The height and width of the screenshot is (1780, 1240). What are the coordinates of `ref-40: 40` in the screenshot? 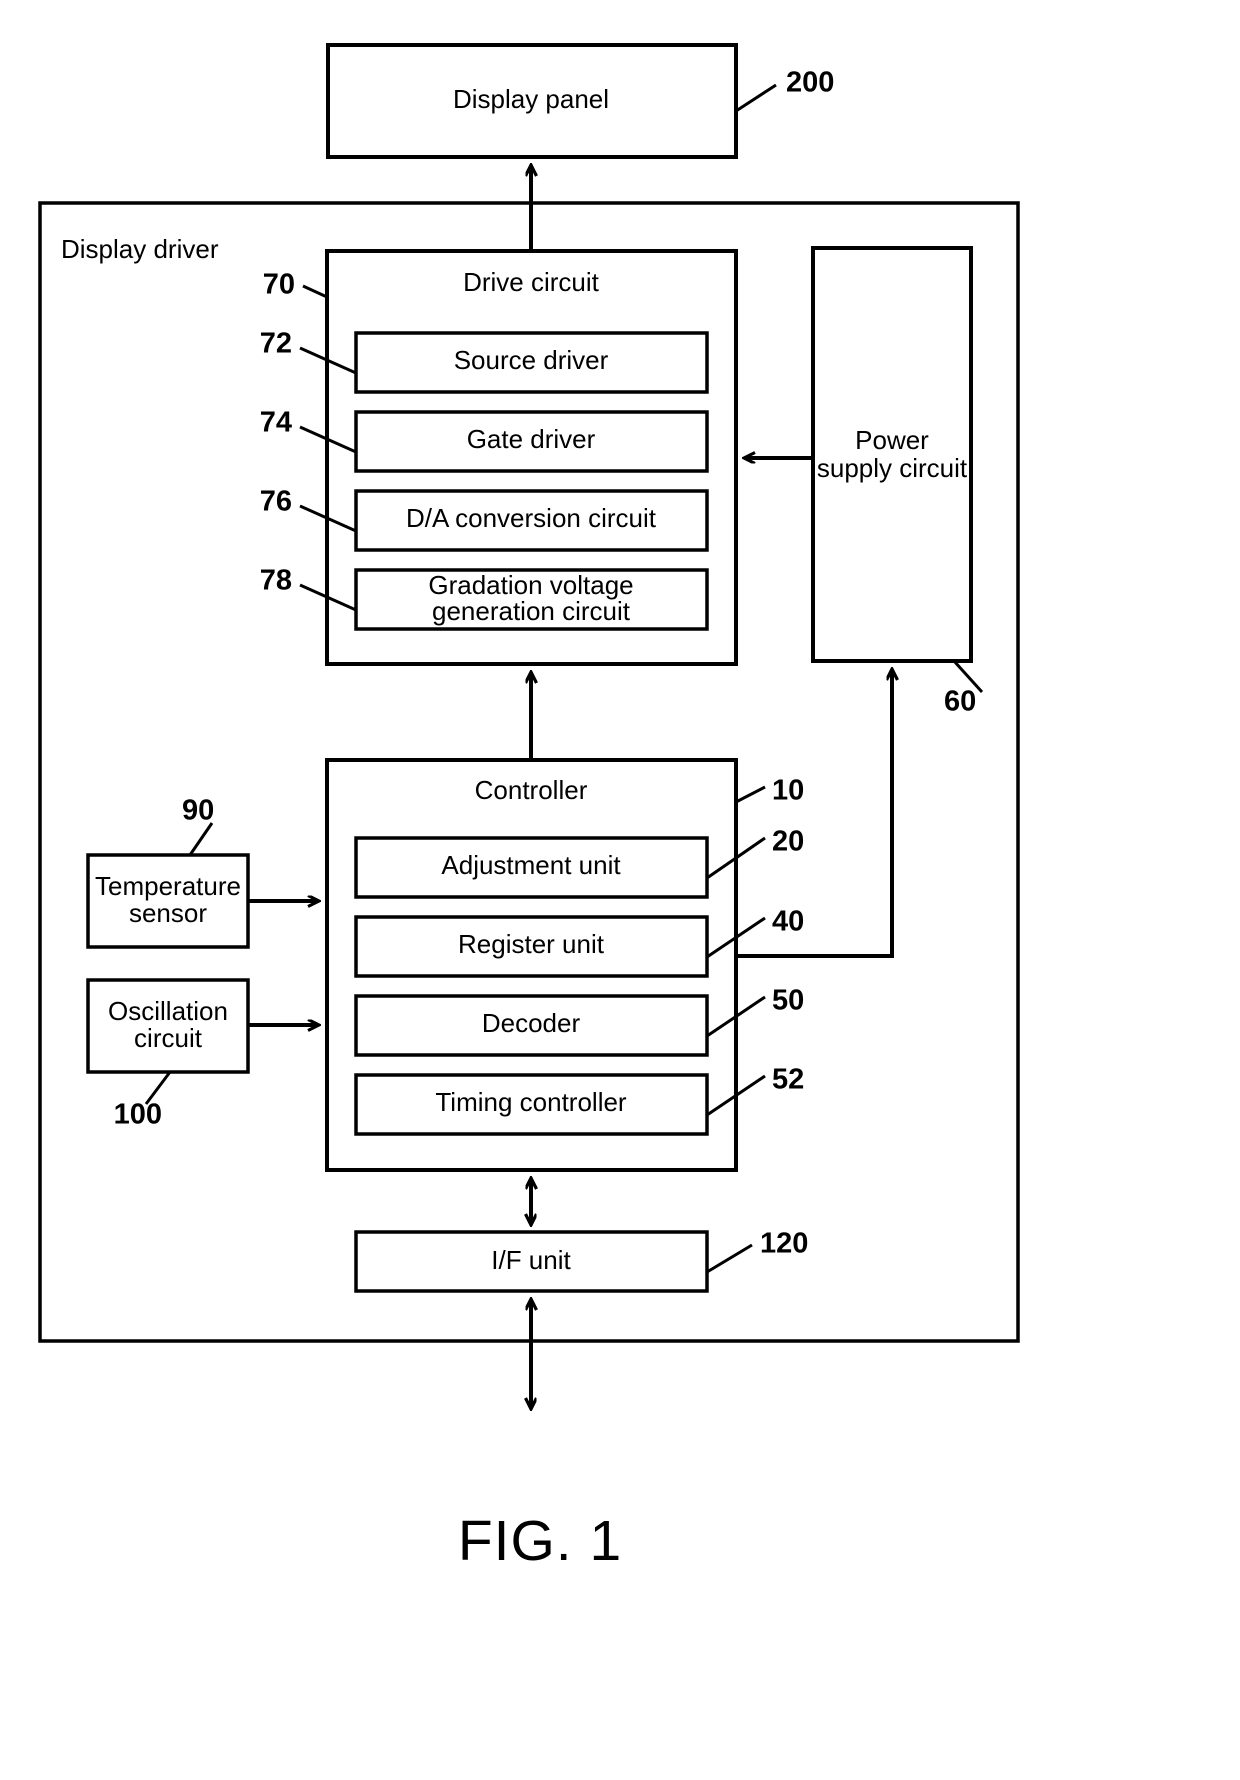 It's located at (788, 922).